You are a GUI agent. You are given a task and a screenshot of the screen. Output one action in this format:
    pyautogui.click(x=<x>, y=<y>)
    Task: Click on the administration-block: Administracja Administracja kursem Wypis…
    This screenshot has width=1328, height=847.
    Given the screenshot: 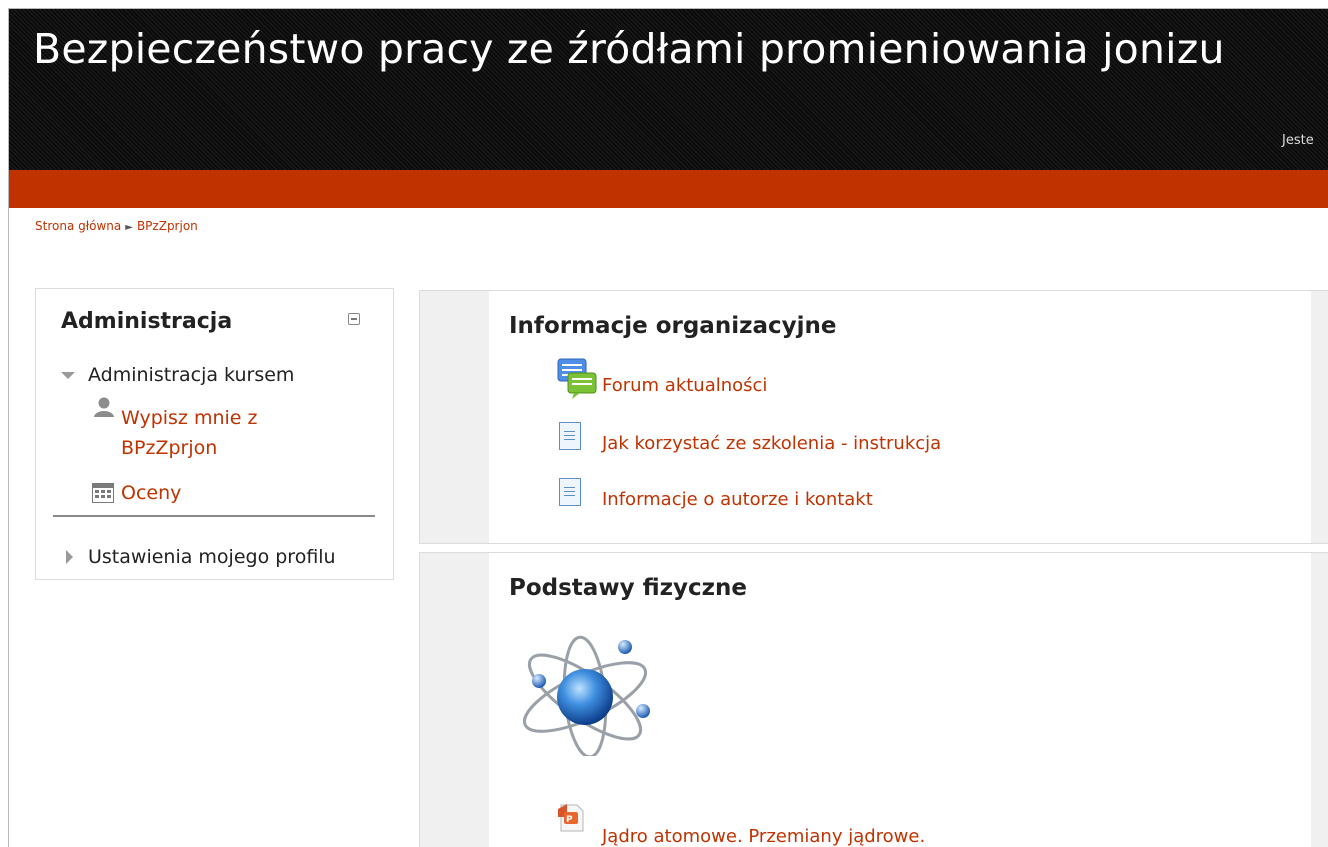 What is the action you would take?
    pyautogui.click(x=214, y=434)
    